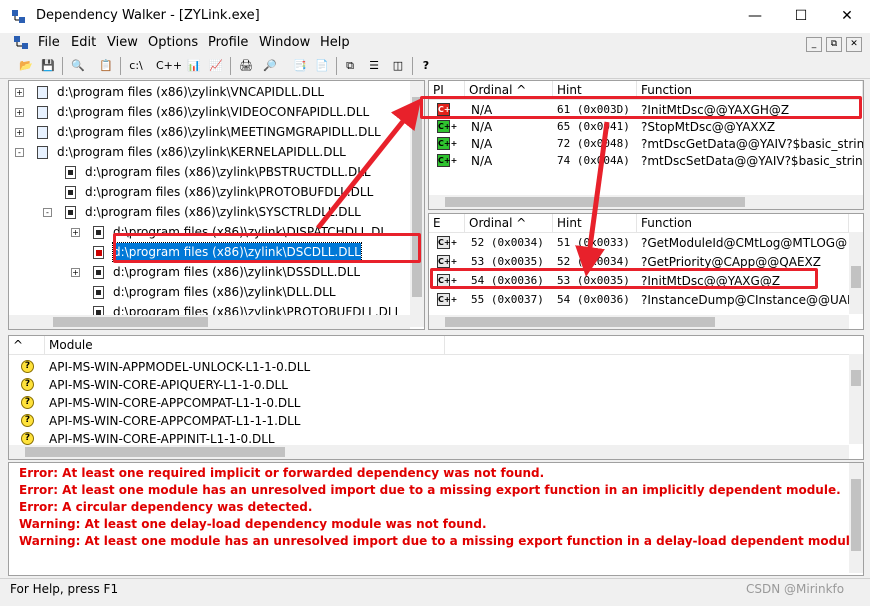  What do you see at coordinates (743, 223) in the screenshot?
I see `col-function: Function` at bounding box center [743, 223].